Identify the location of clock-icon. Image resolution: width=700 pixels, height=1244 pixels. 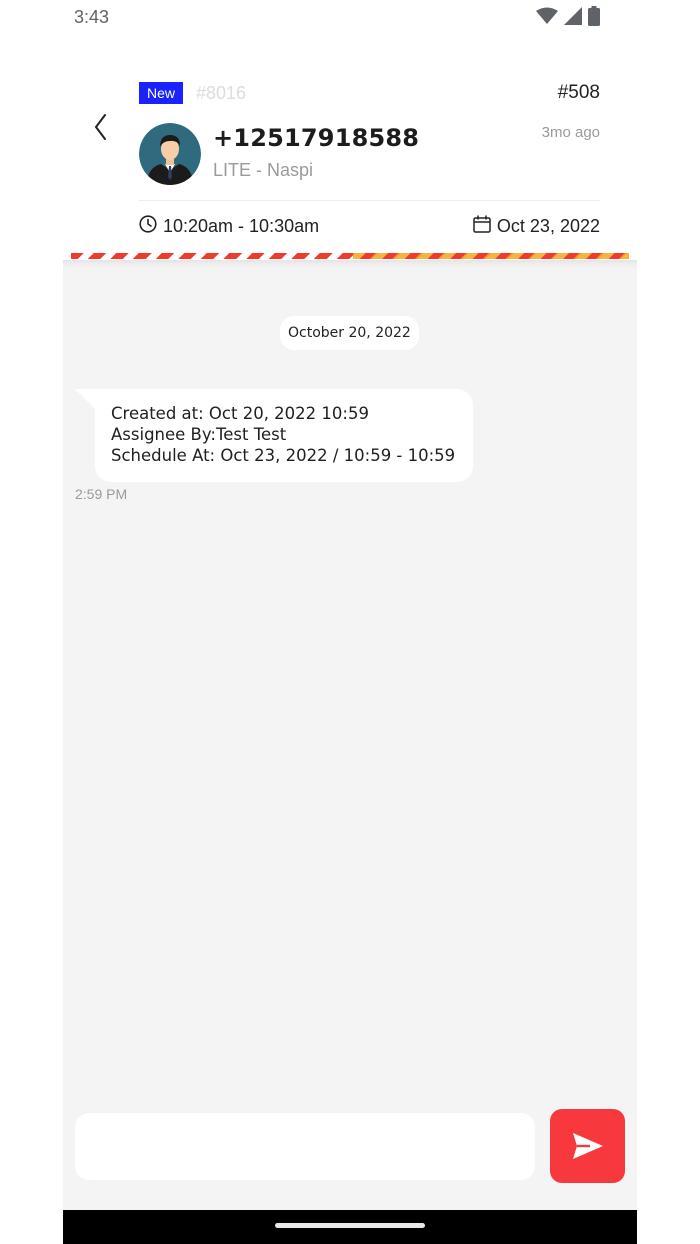
(148, 226).